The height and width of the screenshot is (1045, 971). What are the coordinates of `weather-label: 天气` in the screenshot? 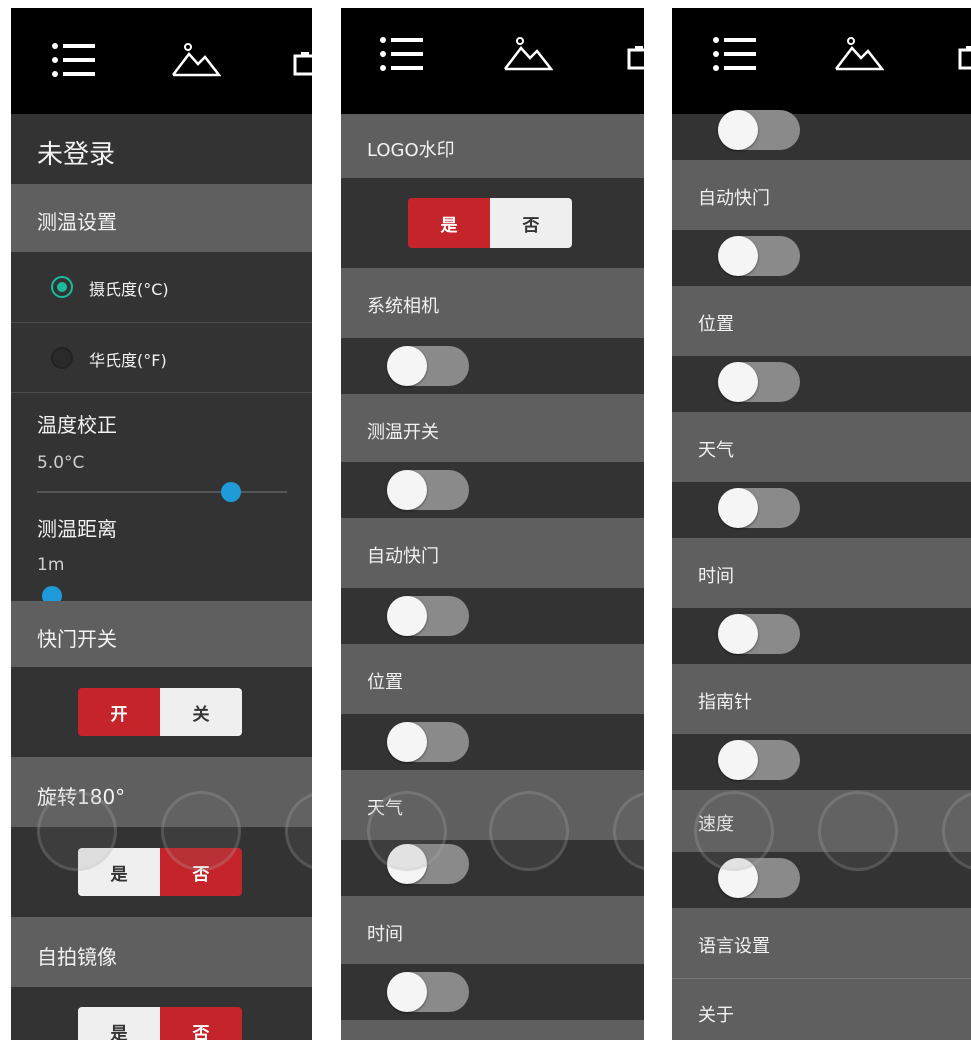 It's located at (716, 450).